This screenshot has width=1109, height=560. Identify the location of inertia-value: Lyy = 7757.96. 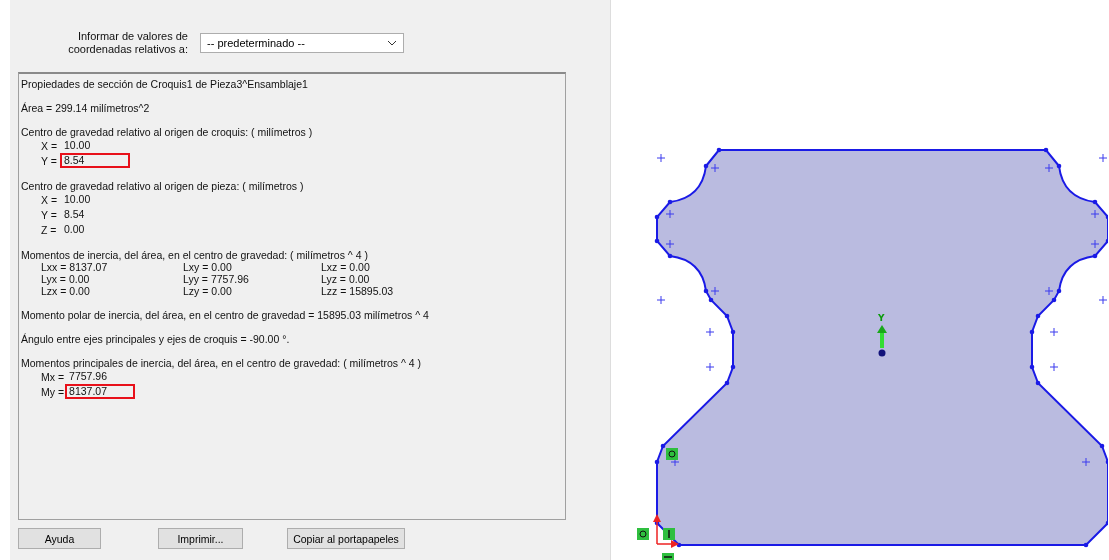
(216, 279).